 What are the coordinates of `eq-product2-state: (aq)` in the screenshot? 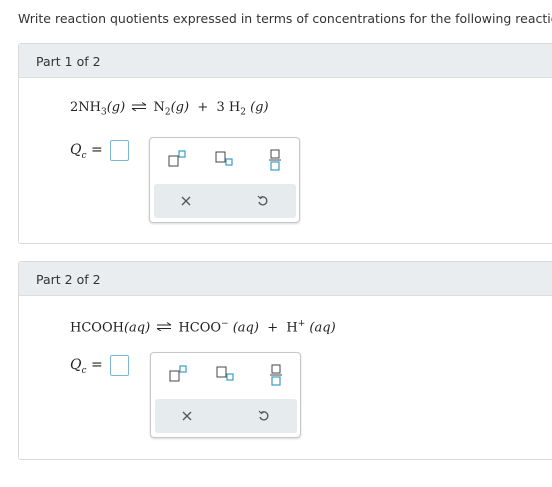 It's located at (322, 328).